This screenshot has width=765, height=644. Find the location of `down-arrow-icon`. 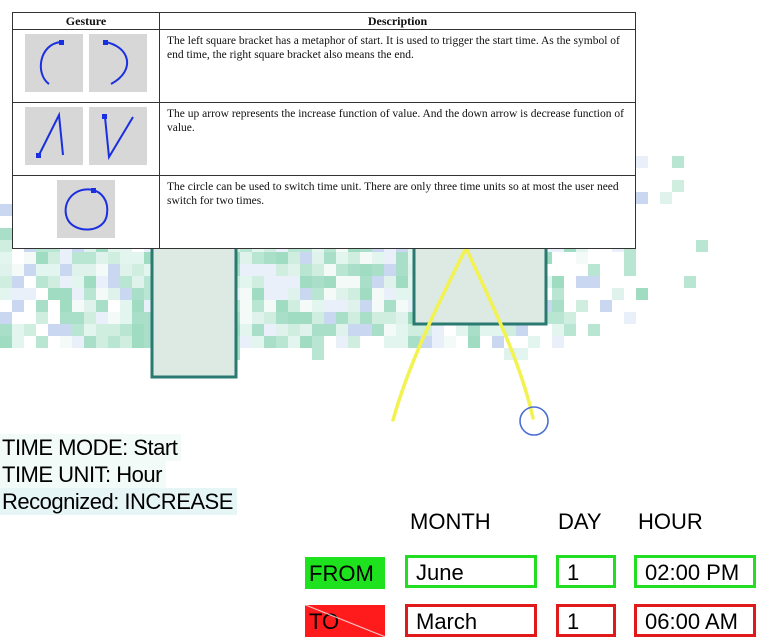

down-arrow-icon is located at coordinates (118, 136).